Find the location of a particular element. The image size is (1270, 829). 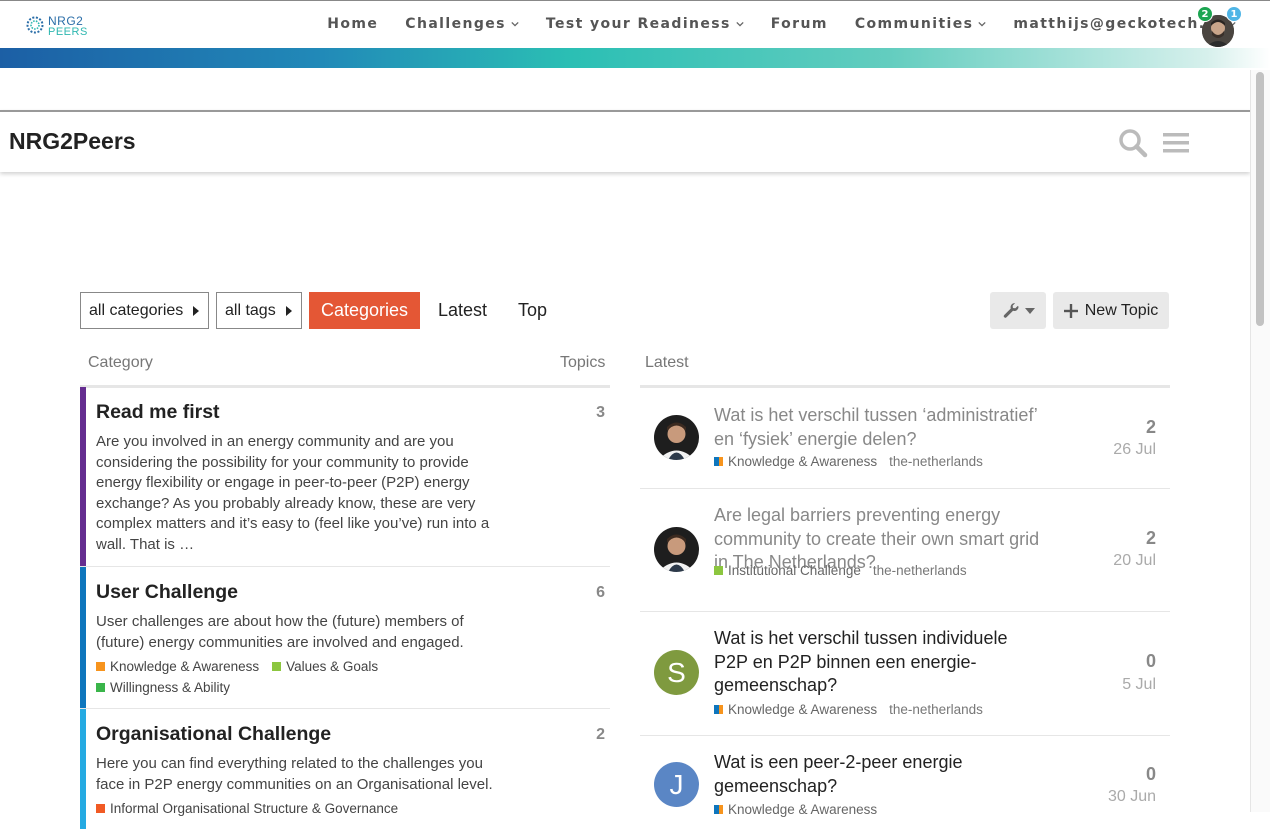

new-topic-label: New Topic is located at coordinates (1121, 310).